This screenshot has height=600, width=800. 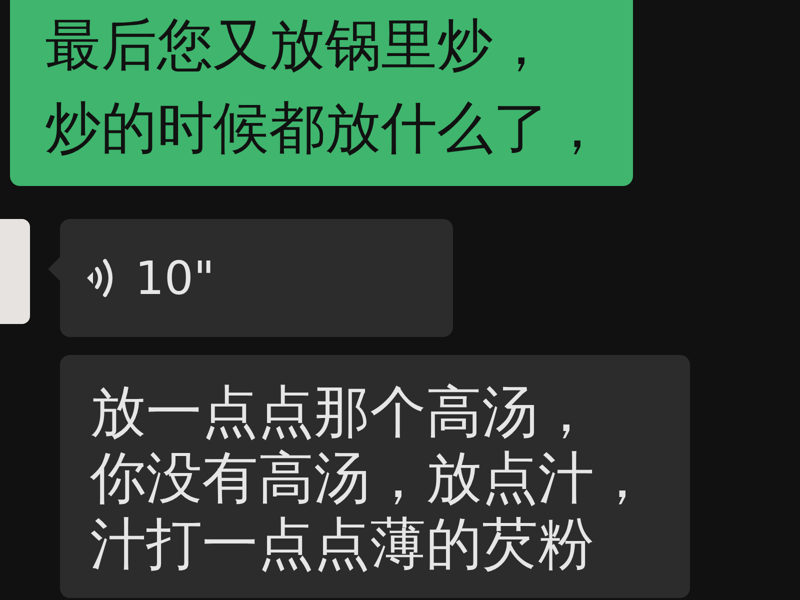 What do you see at coordinates (256, 278) in the screenshot?
I see `voice-message-bubble: 10"` at bounding box center [256, 278].